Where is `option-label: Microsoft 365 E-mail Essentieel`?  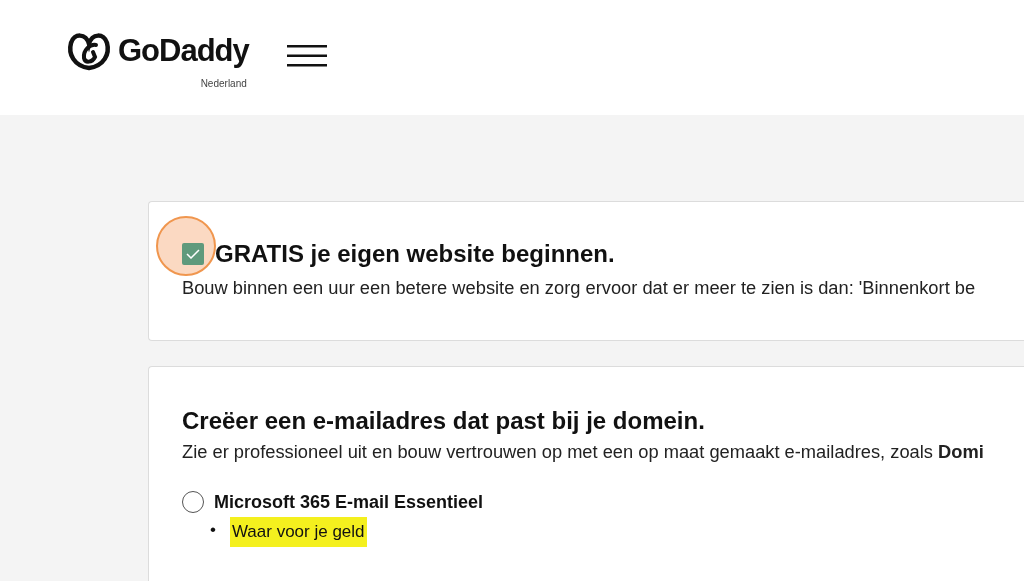 option-label: Microsoft 365 E-mail Essentieel is located at coordinates (349, 502).